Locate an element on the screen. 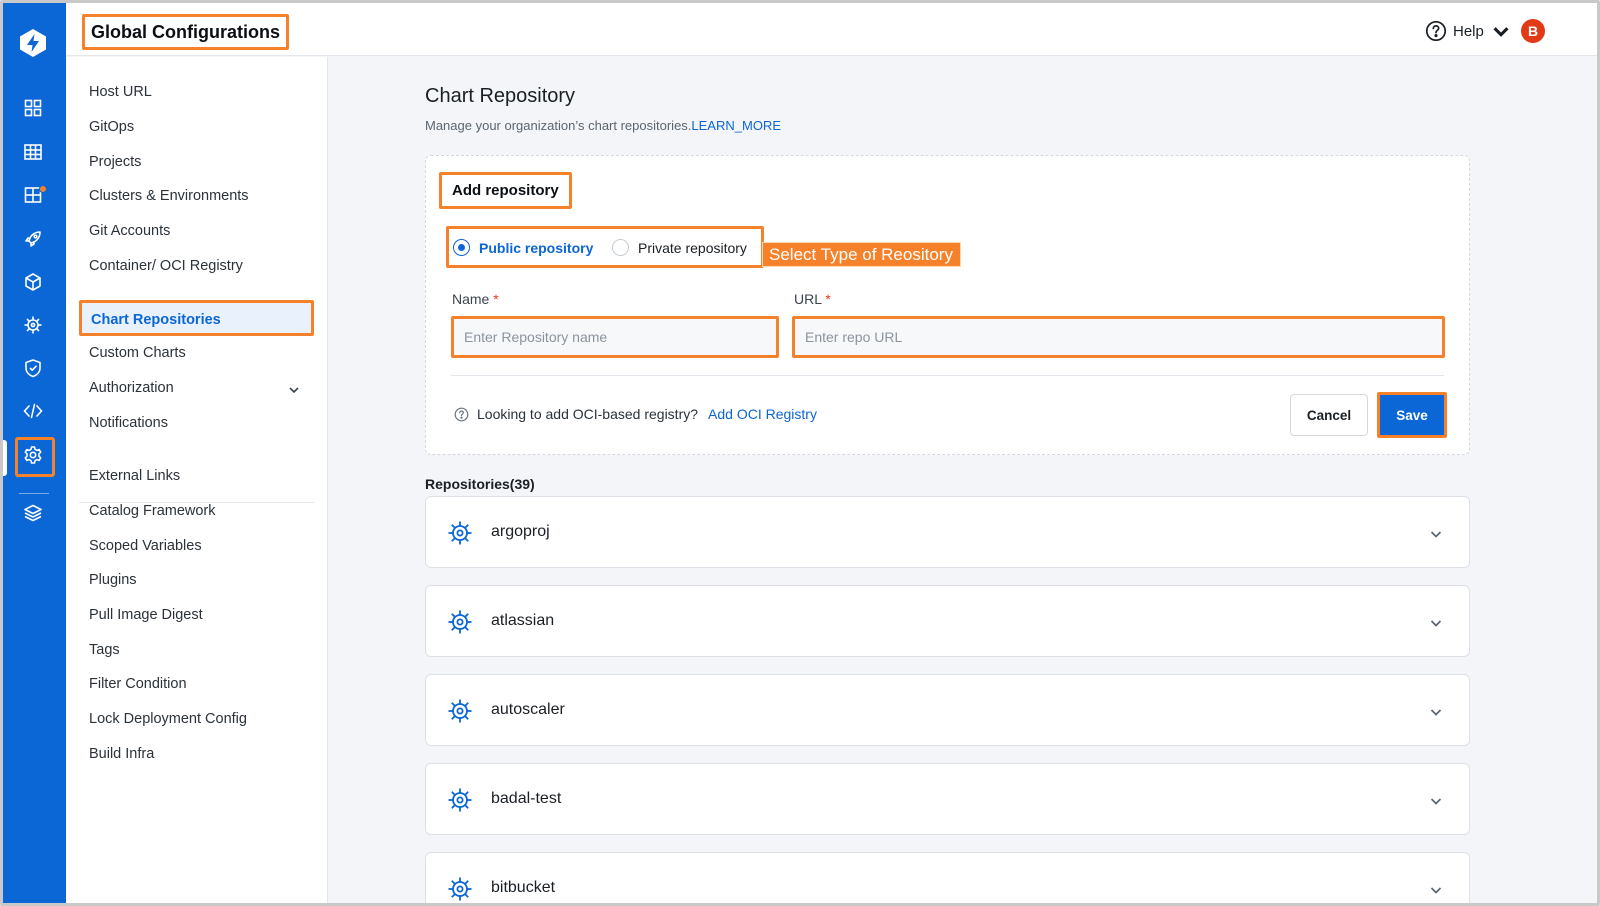 This screenshot has width=1600, height=906. repository-row: autoscaler is located at coordinates (947, 710).